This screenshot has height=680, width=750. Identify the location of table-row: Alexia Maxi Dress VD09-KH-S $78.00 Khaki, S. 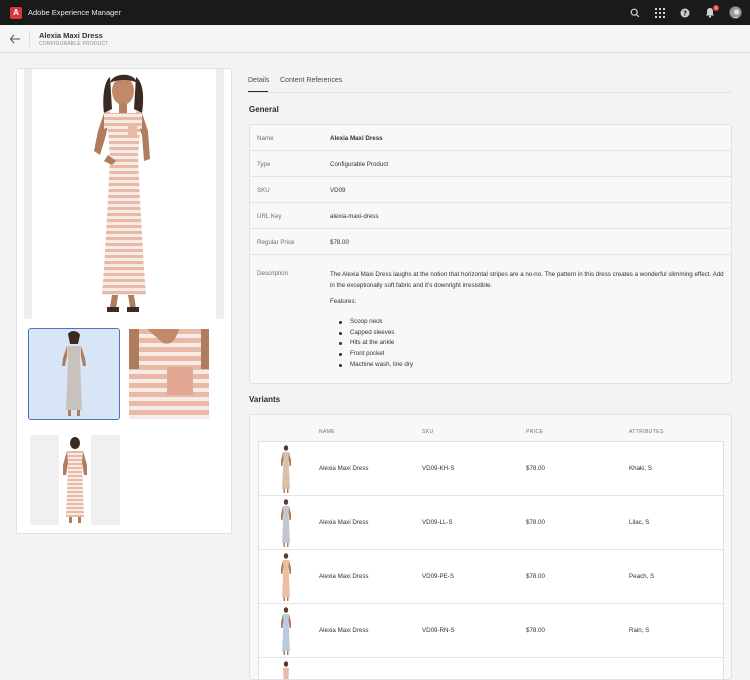
(491, 469).